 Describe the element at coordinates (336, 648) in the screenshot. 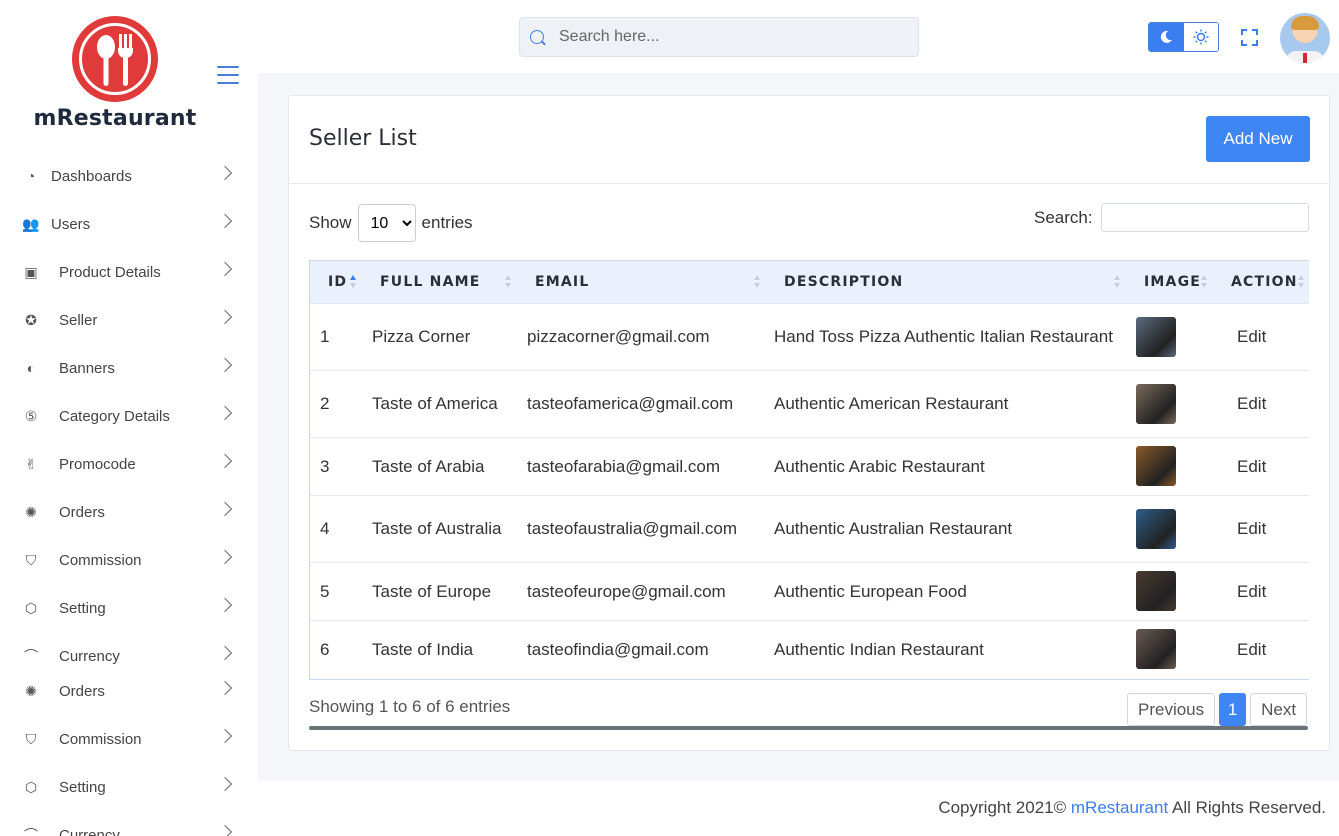

I see `cell-id: 6` at that location.